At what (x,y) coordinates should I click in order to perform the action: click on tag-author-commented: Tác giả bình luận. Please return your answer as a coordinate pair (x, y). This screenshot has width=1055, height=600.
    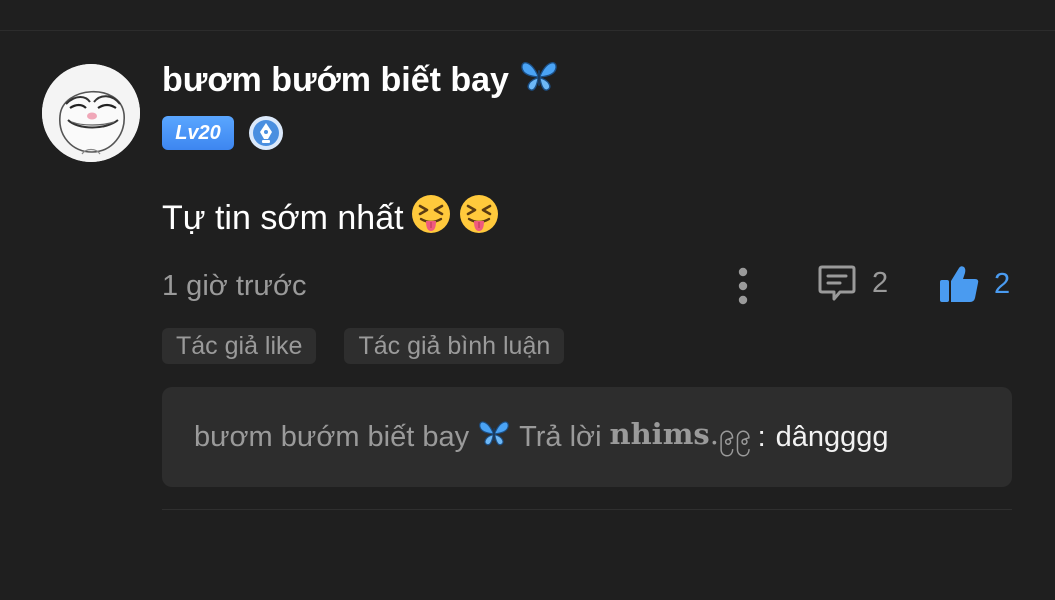
    Looking at the image, I should click on (454, 346).